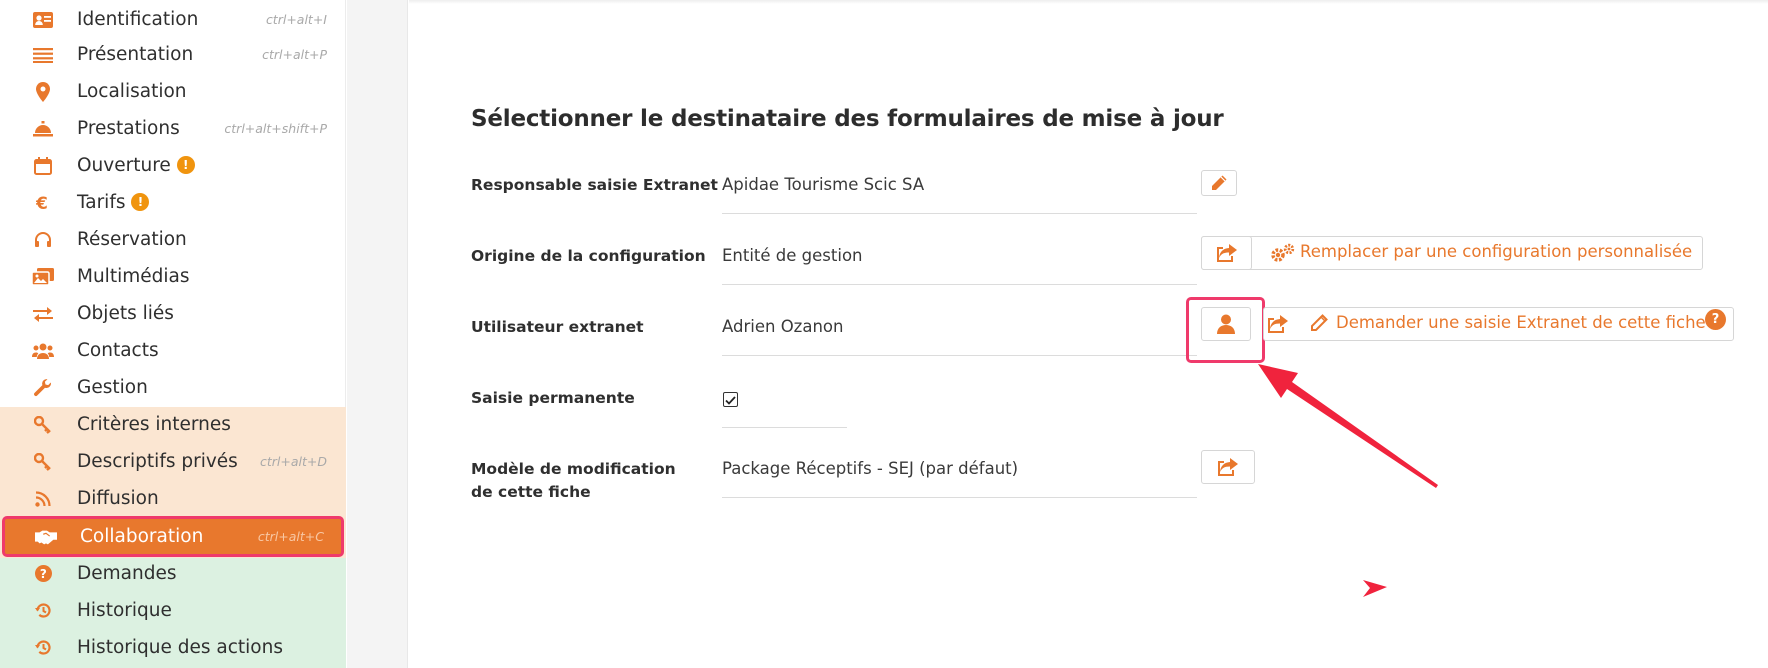  Describe the element at coordinates (1283, 255) in the screenshot. I see `cogs-icon` at that location.